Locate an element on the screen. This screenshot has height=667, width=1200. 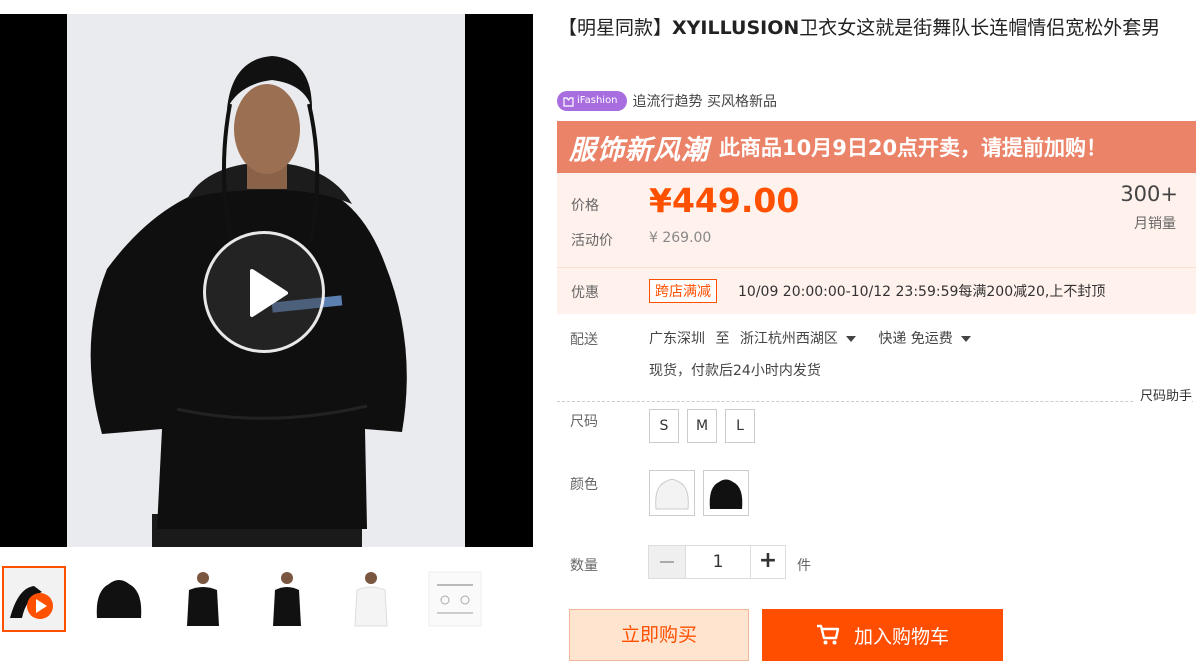
promo-price-label: 活动价 is located at coordinates (592, 241).